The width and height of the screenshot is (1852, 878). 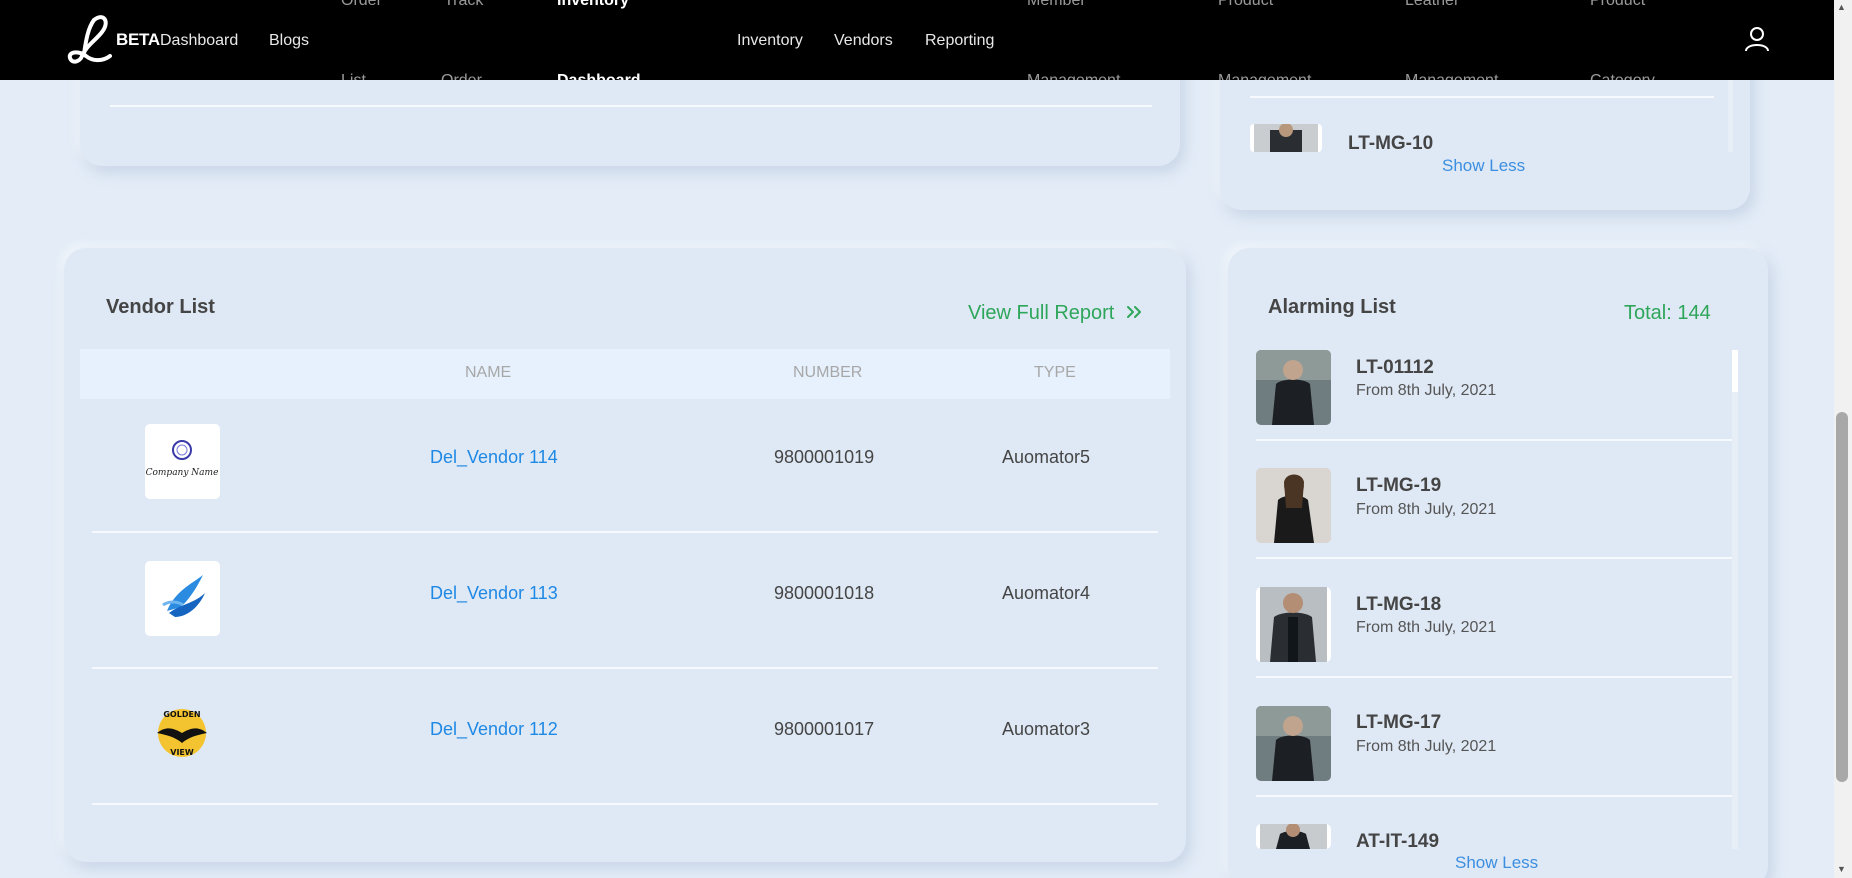 What do you see at coordinates (138, 39) in the screenshot?
I see `beta-badge: BETA` at bounding box center [138, 39].